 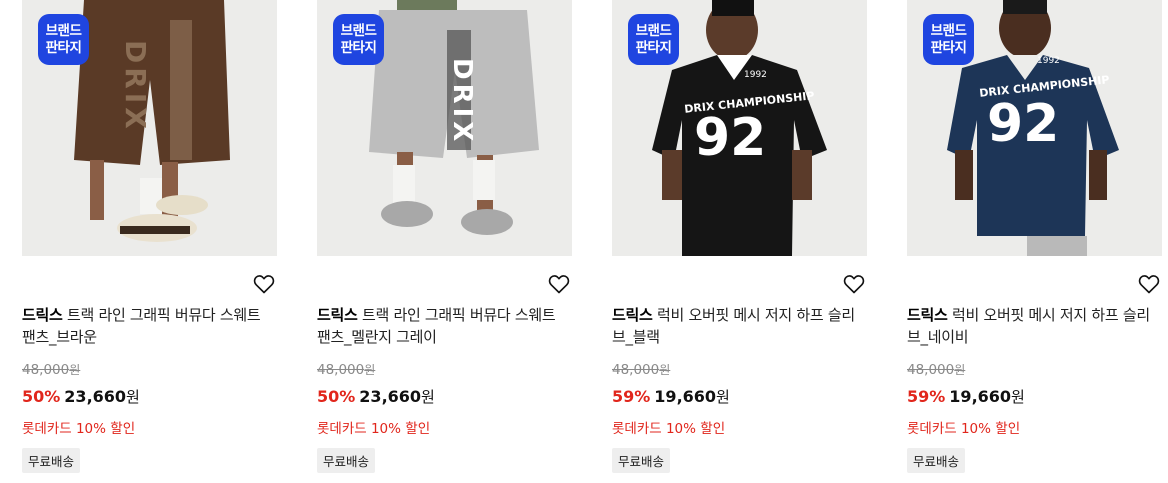 I want to click on product-title: 드릭스 럭비 오버핏 메시 저지 하프 슬리브_블랙, so click(x=739, y=326).